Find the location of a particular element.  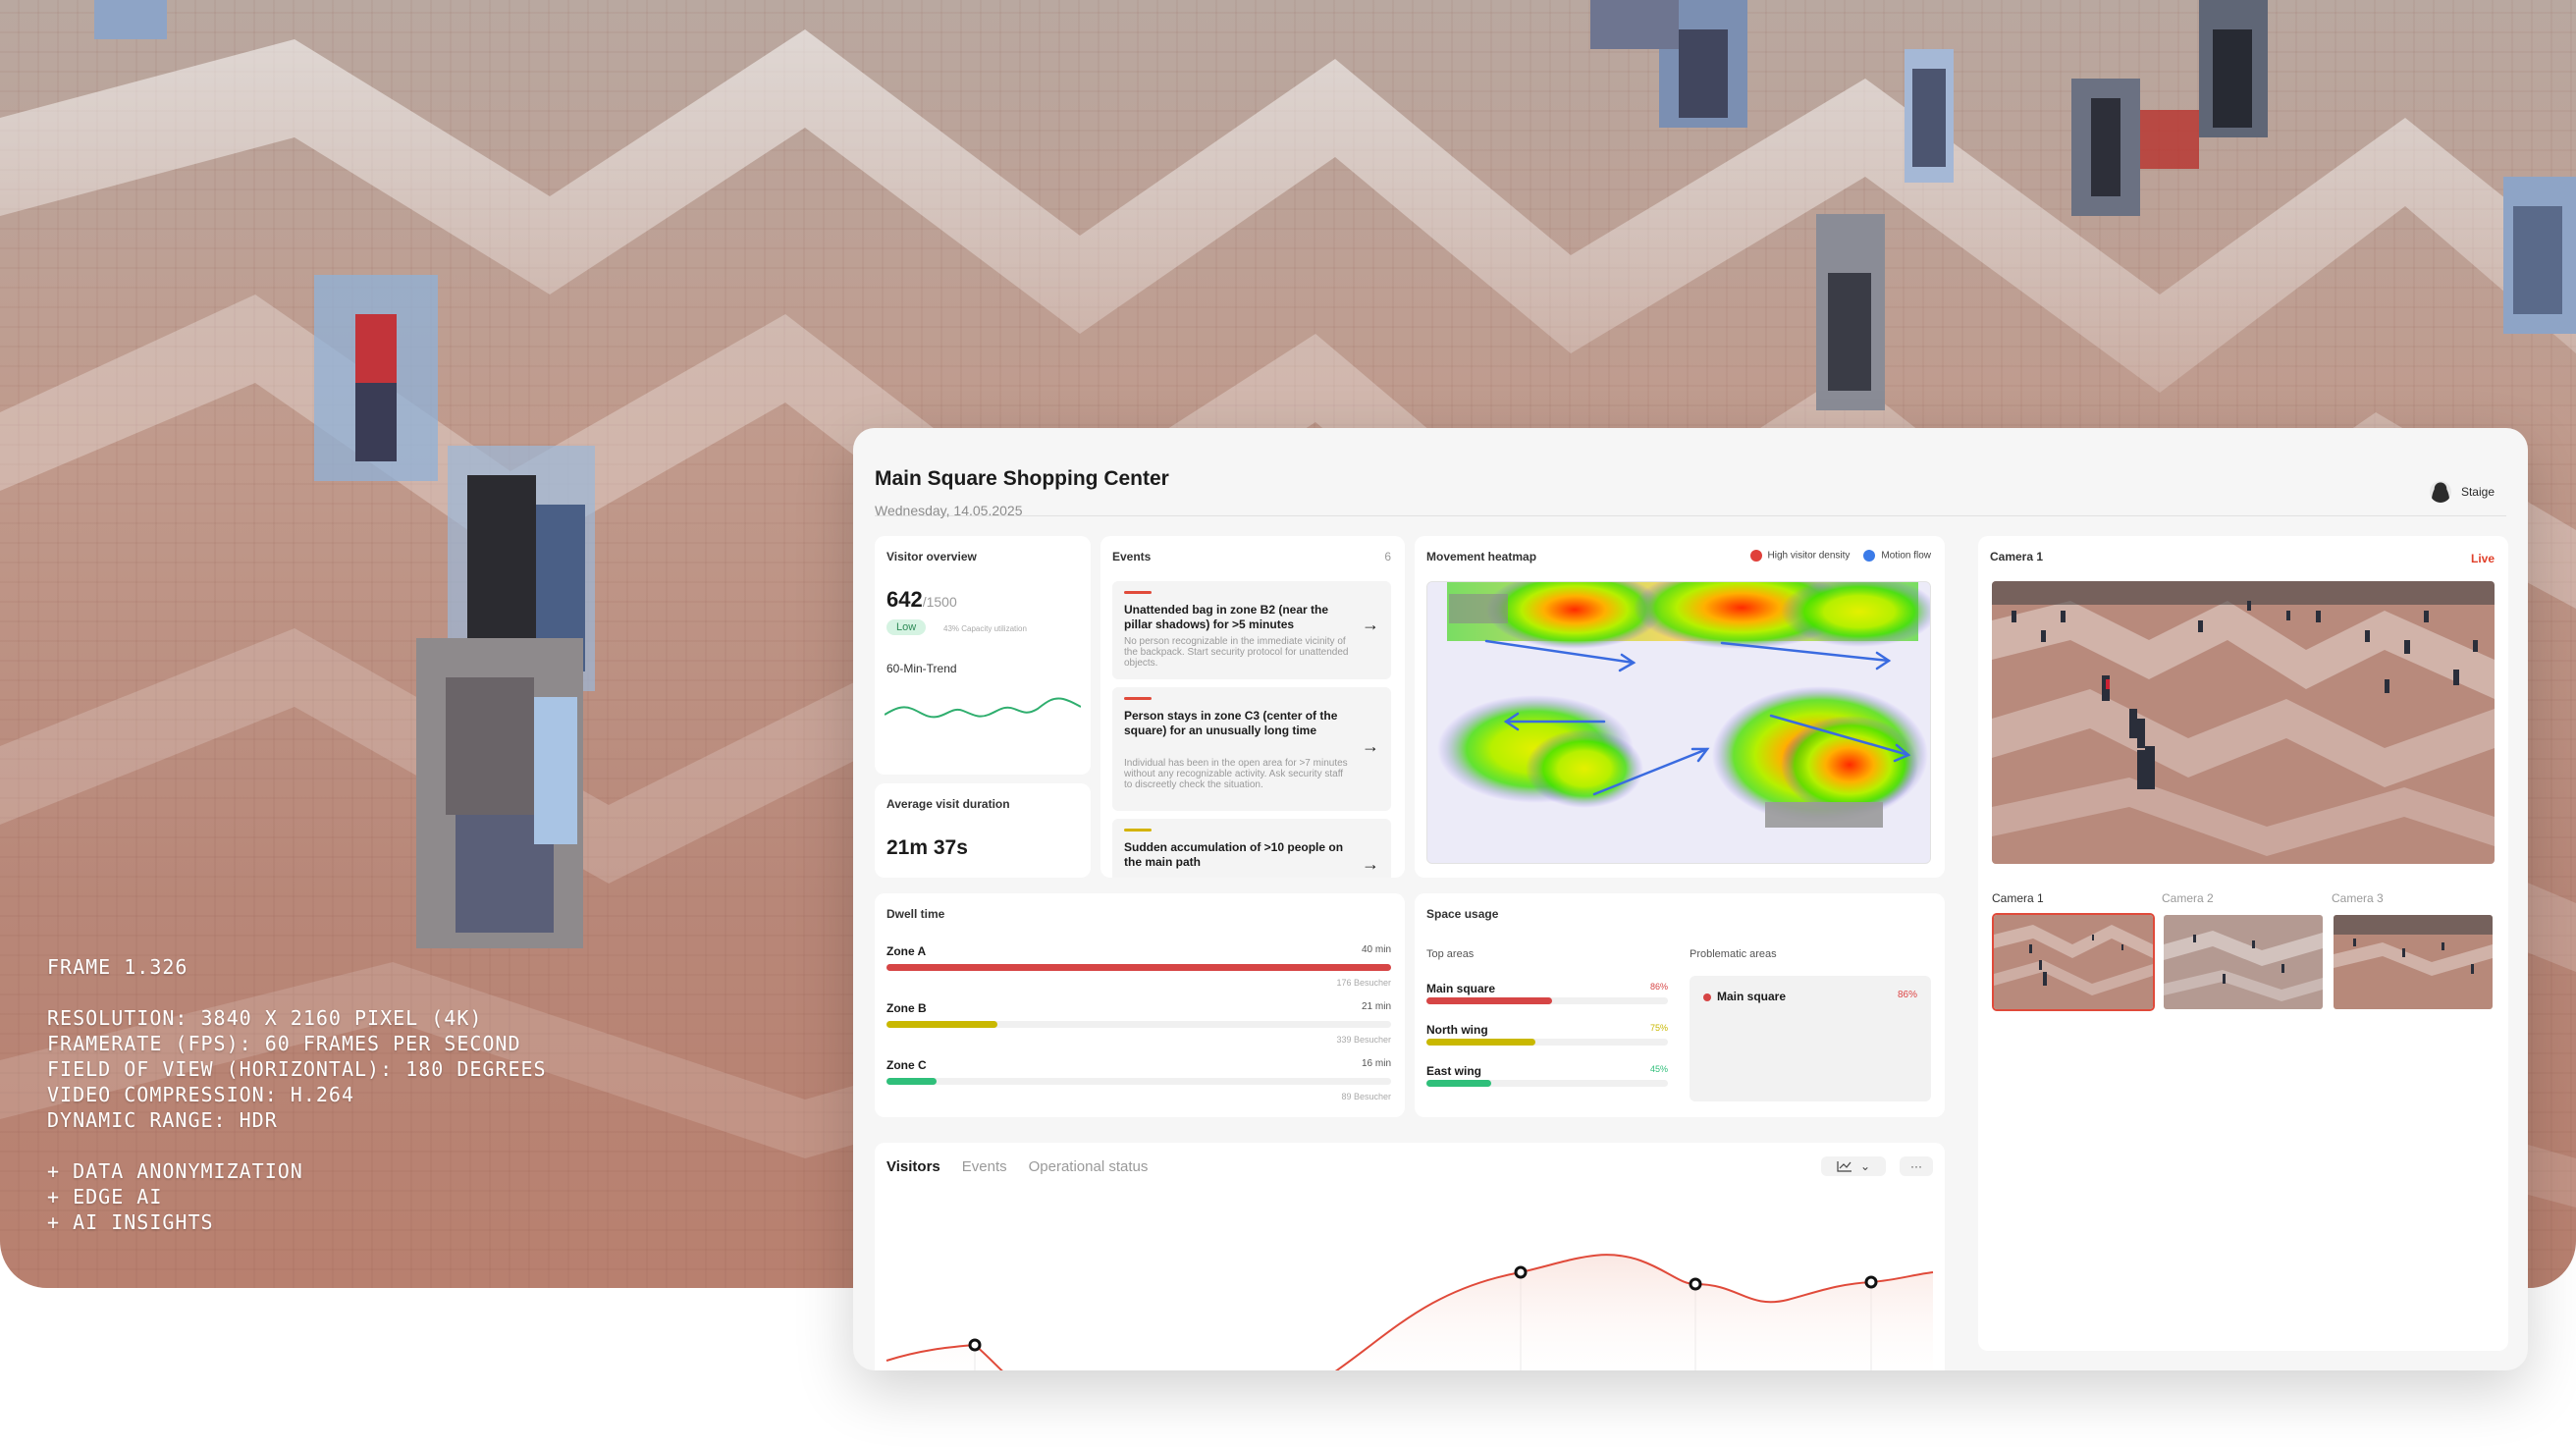

card-title: Average visit duration is located at coordinates (948, 804).